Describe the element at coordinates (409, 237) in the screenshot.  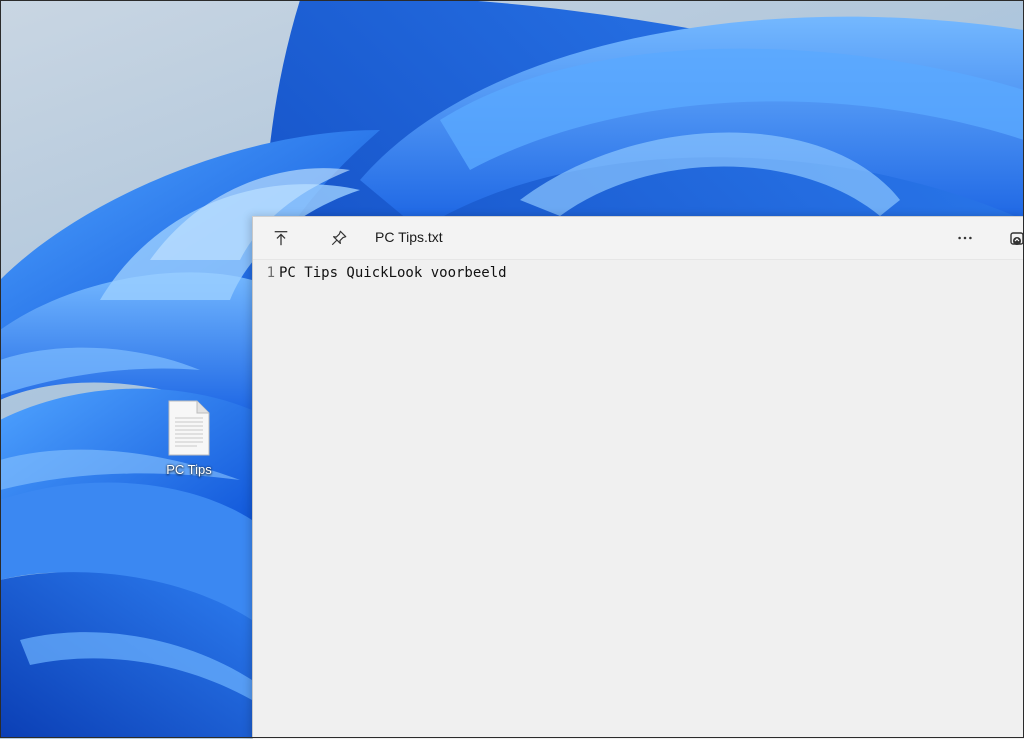
I see `window-title: PC Tips.txt` at that location.